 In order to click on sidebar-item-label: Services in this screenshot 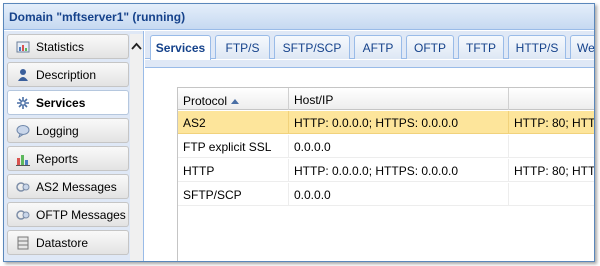, I will do `click(61, 103)`.